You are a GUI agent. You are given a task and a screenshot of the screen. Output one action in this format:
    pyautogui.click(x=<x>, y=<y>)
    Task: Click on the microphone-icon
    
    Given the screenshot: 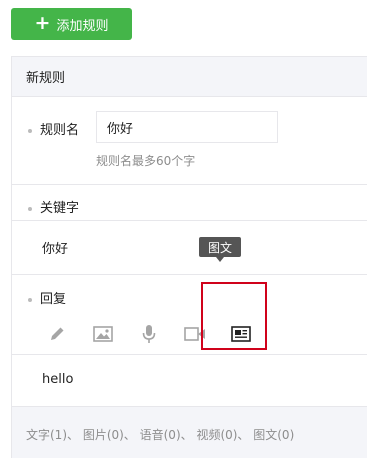 What is the action you would take?
    pyautogui.click(x=149, y=334)
    